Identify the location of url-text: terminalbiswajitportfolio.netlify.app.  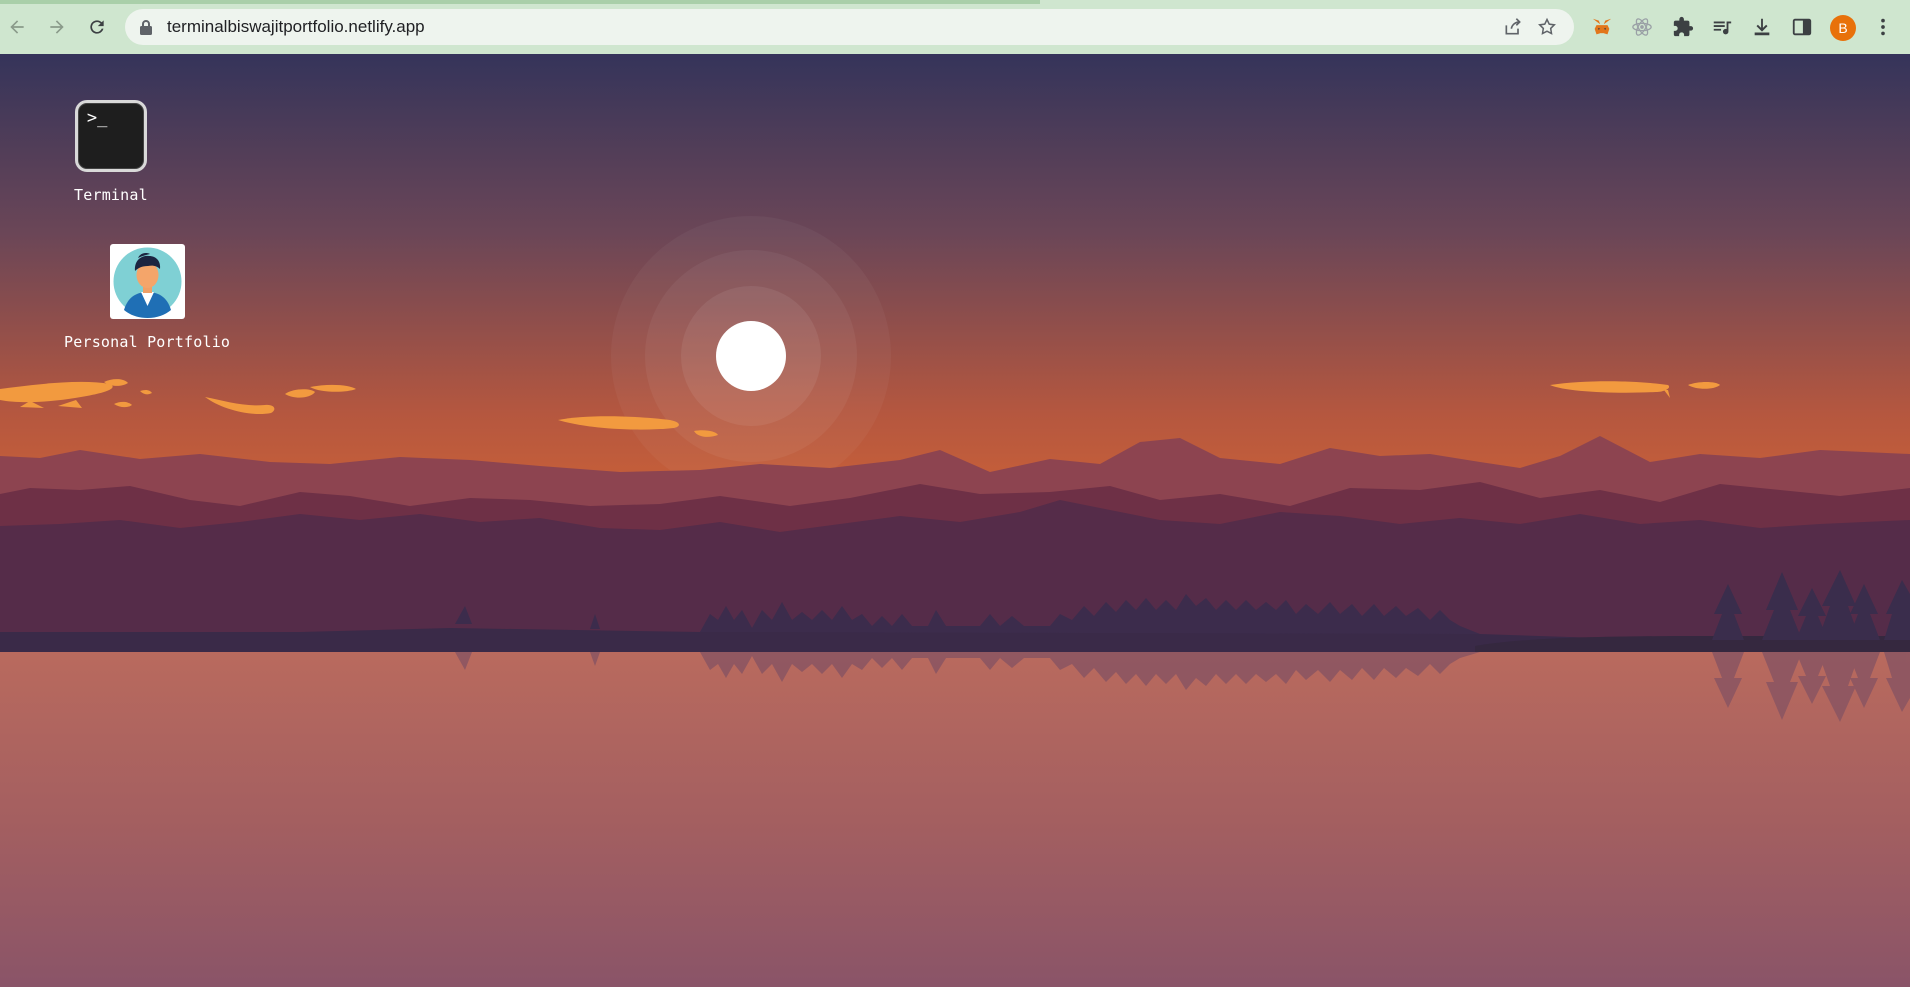
(296, 27).